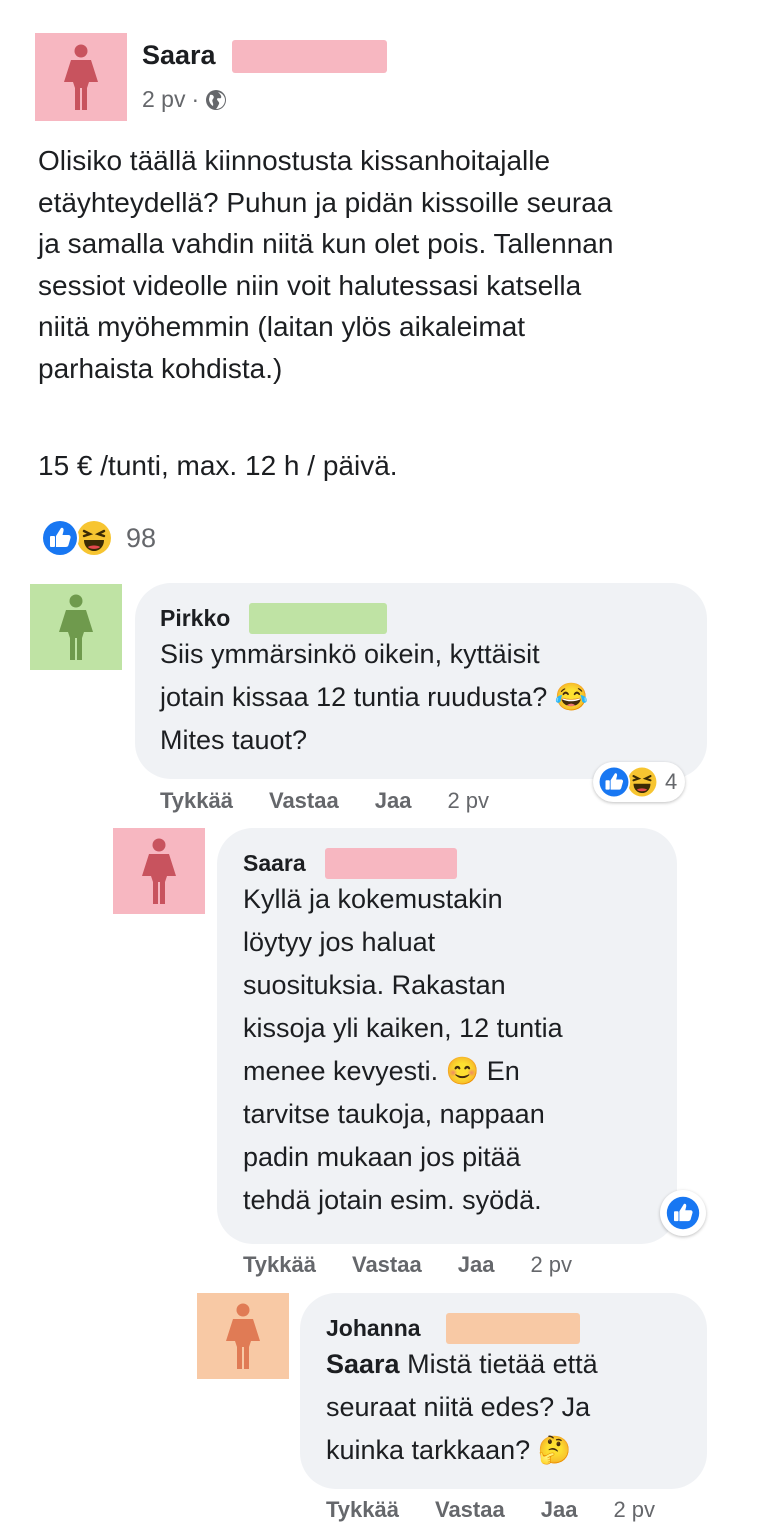 Image resolution: width=768 pixels, height=1527 pixels. Describe the element at coordinates (394, 1114) in the screenshot. I see `comment-text-line: tarvitse taukoja, nappaan` at that location.